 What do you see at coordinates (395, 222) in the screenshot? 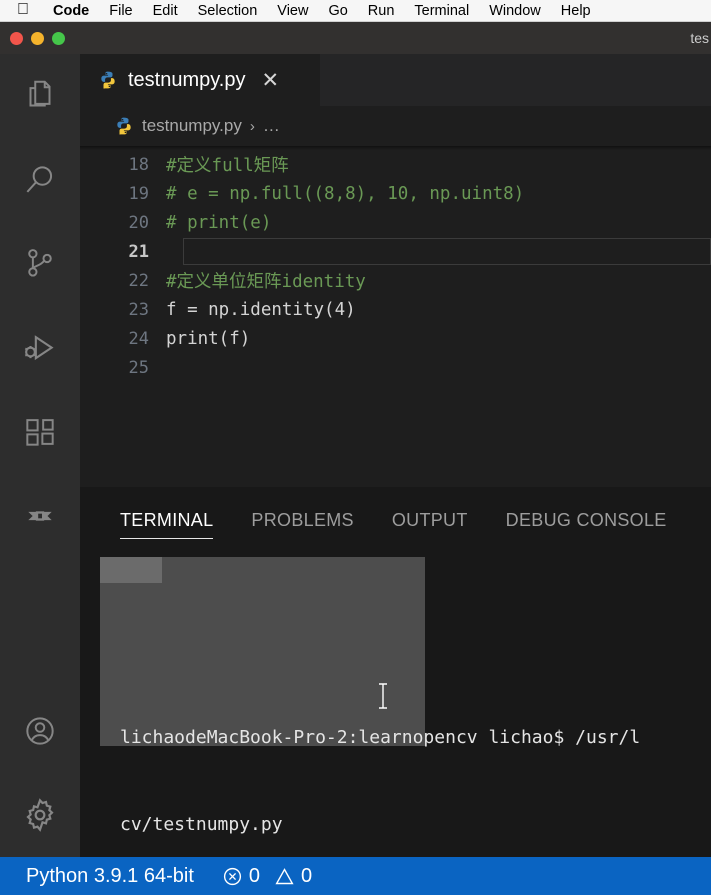
I see `code-line: 20 # print(e)` at bounding box center [395, 222].